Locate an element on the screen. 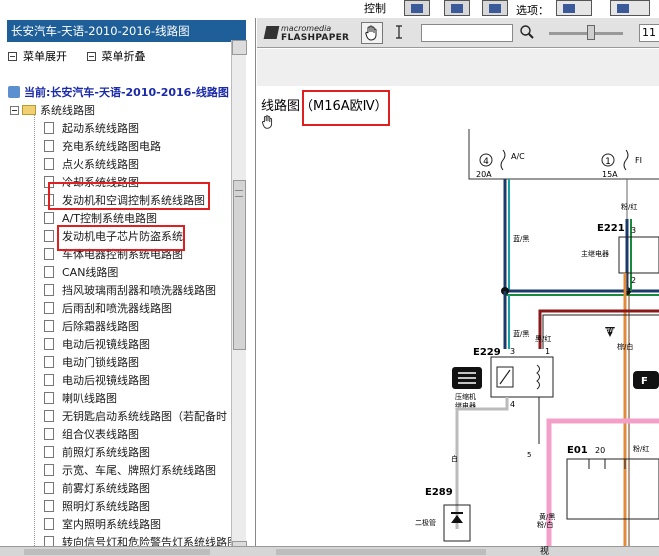  flashpaper-logo: macromedia FLASHPAPER is located at coordinates (310, 34).